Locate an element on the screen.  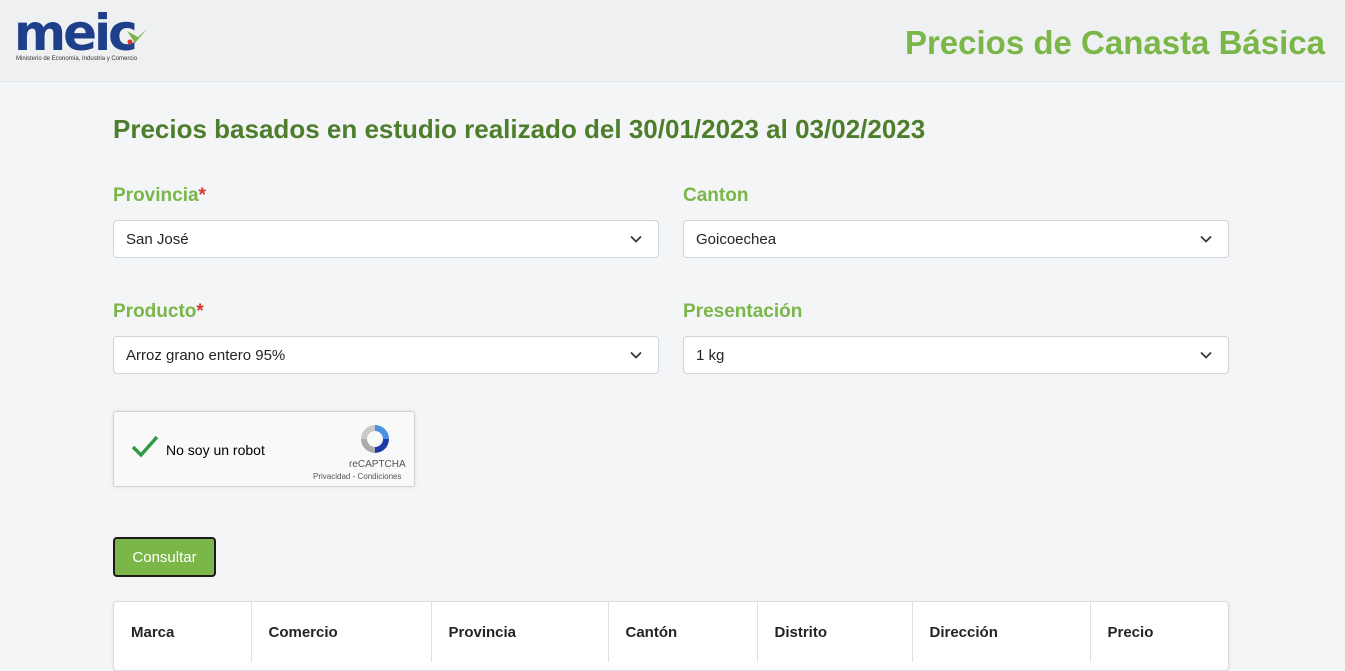
recaptcha-links: Privacidad - Condiciones is located at coordinates (357, 476).